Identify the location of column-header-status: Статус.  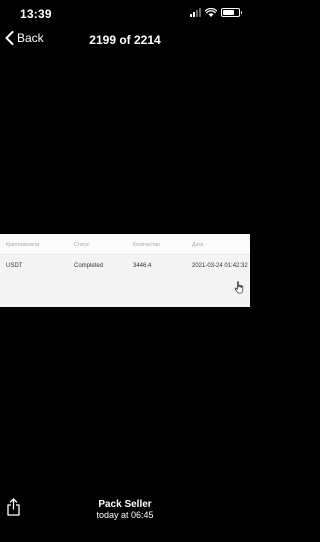
(82, 245).